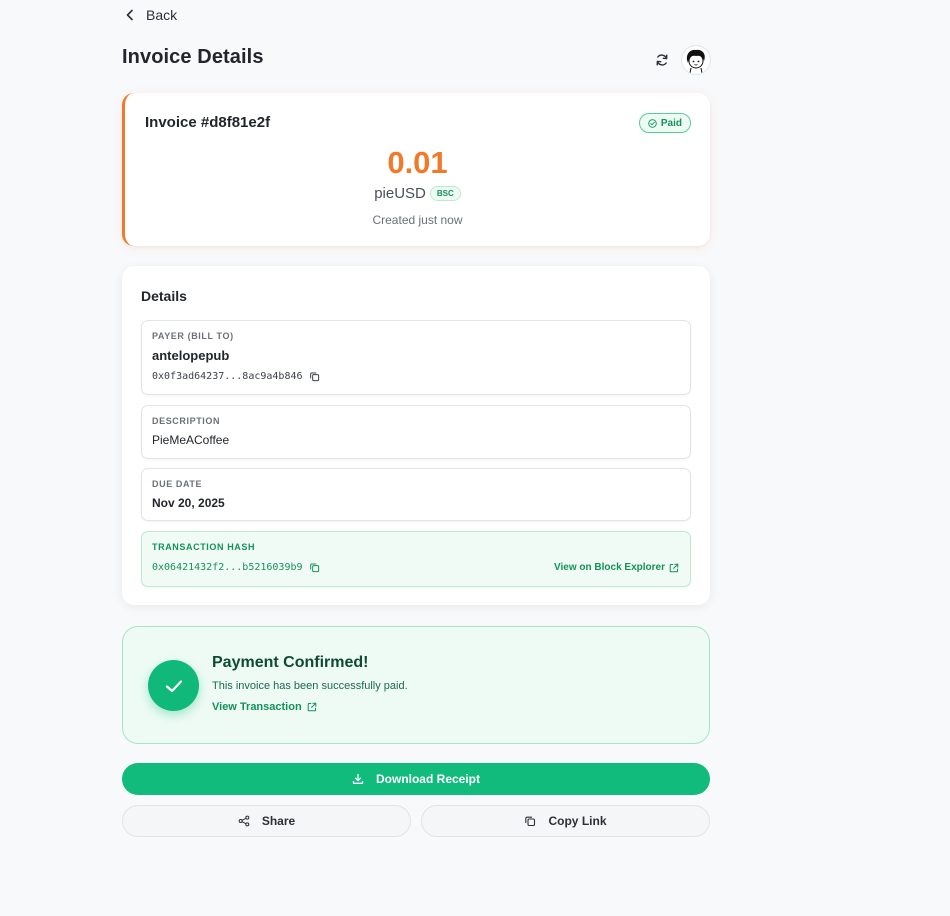 The height and width of the screenshot is (916, 950). I want to click on page-title: Invoice Details, so click(193, 57).